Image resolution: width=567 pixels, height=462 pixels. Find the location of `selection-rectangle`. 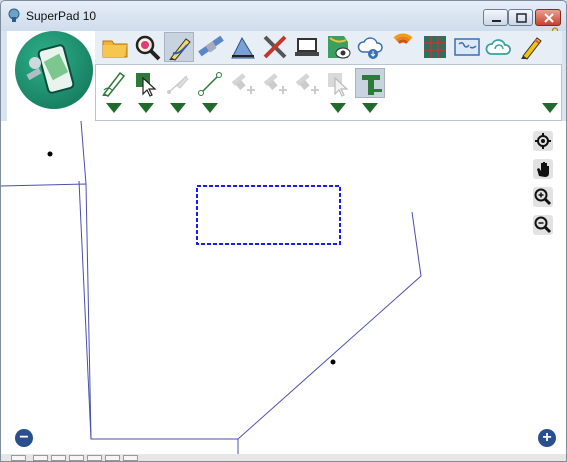

selection-rectangle is located at coordinates (268, 215).